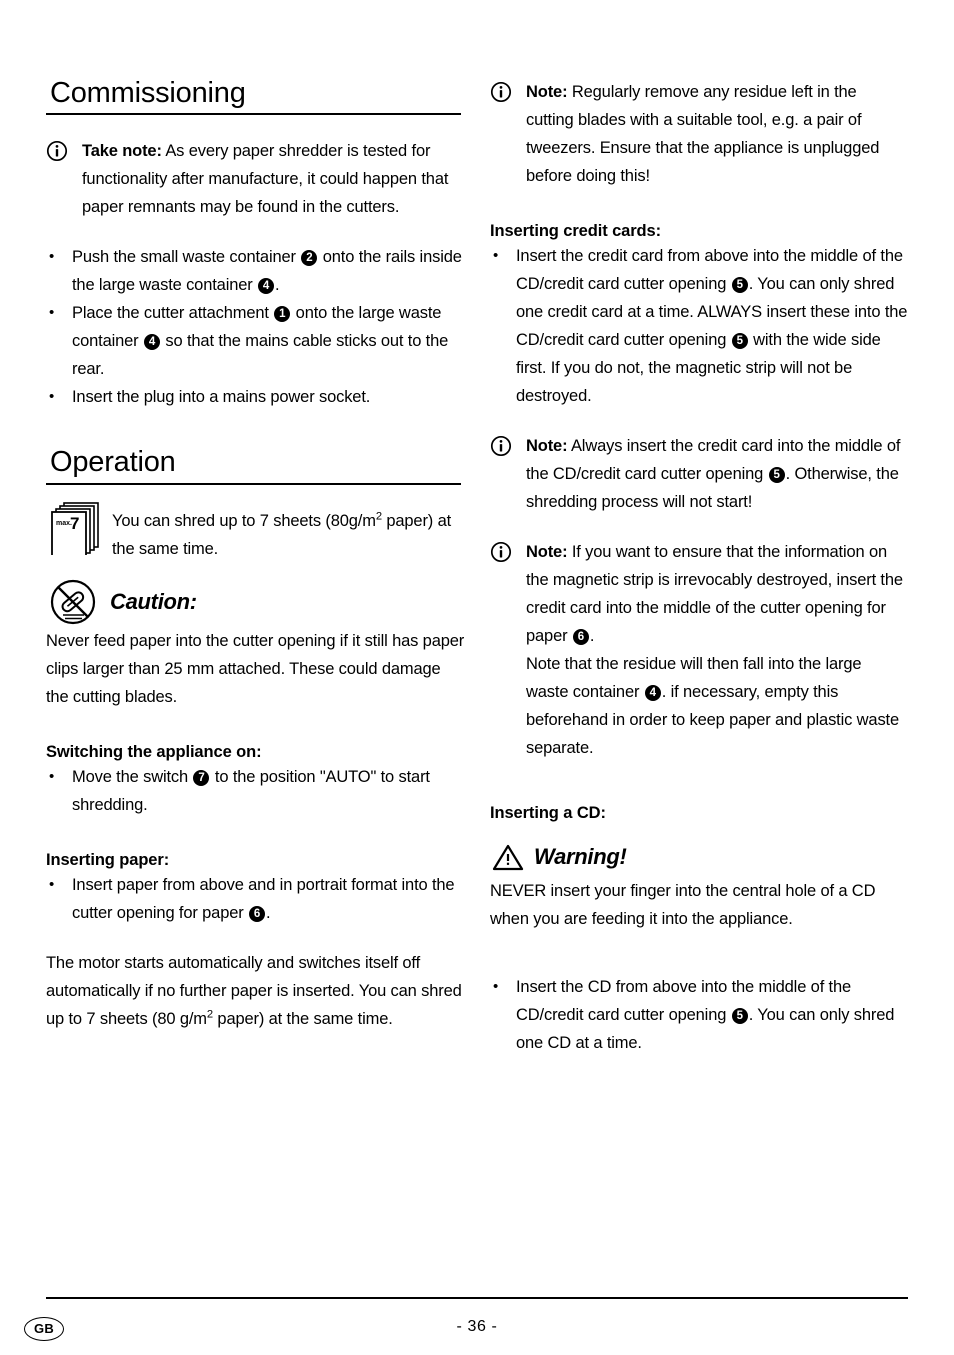 The width and height of the screenshot is (954, 1355). I want to click on heading-inserting-cd: Inserting a CD:, so click(548, 813).